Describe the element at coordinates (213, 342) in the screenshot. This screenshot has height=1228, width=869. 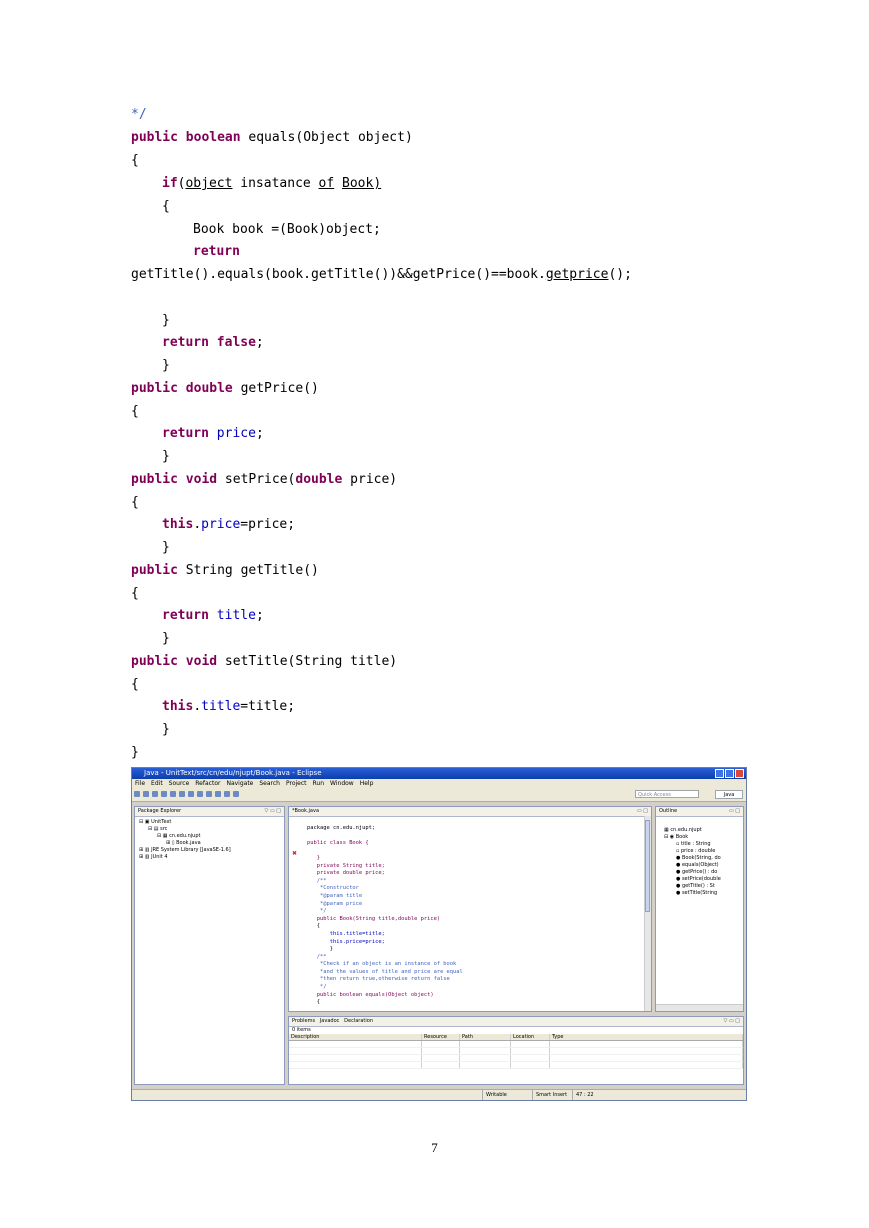
I see `code-line: return false;` at that location.